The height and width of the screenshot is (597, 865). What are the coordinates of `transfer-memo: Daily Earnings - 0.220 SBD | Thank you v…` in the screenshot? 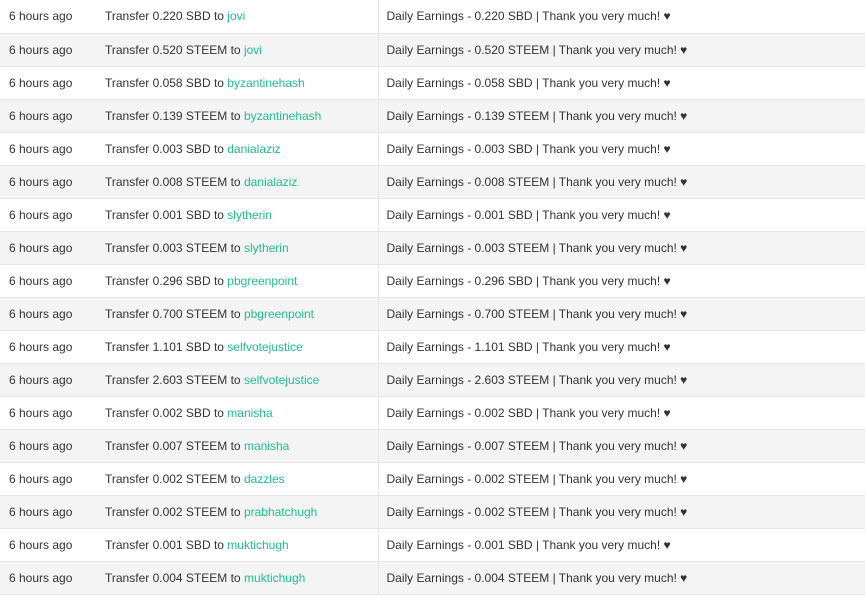 It's located at (621, 17).